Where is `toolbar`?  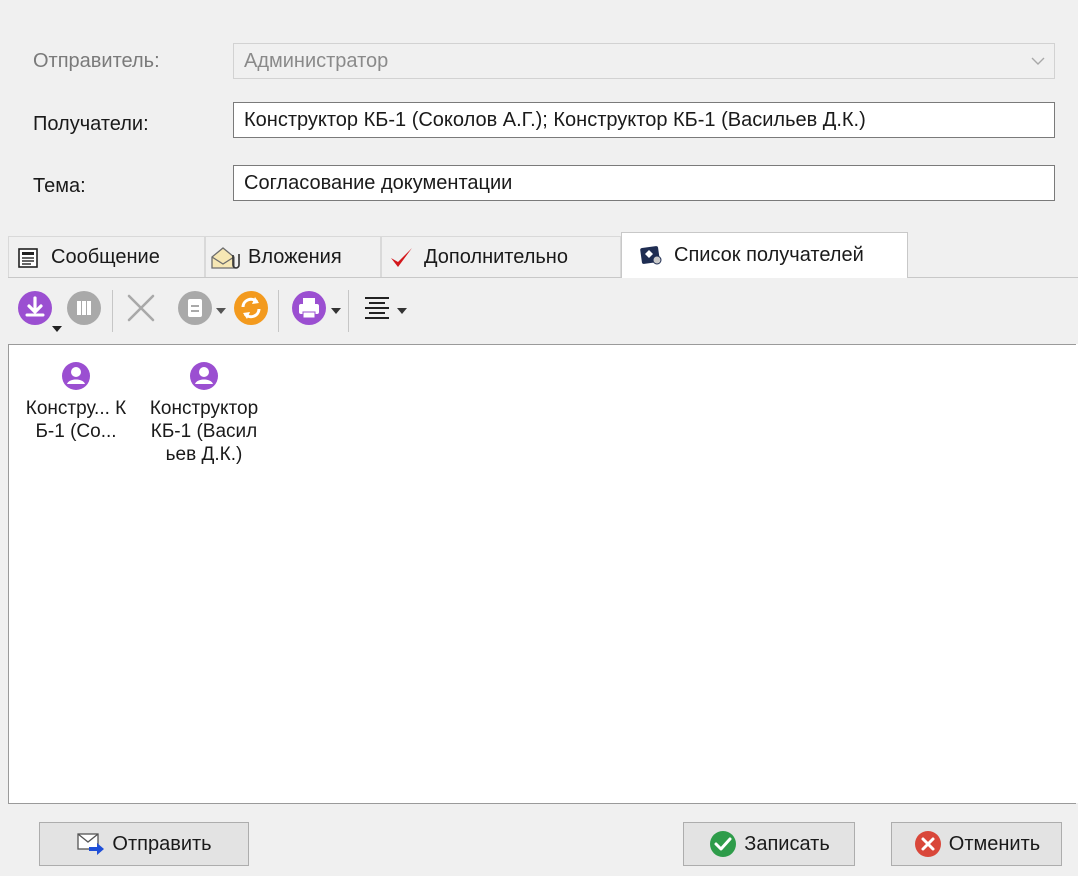 toolbar is located at coordinates (543, 311).